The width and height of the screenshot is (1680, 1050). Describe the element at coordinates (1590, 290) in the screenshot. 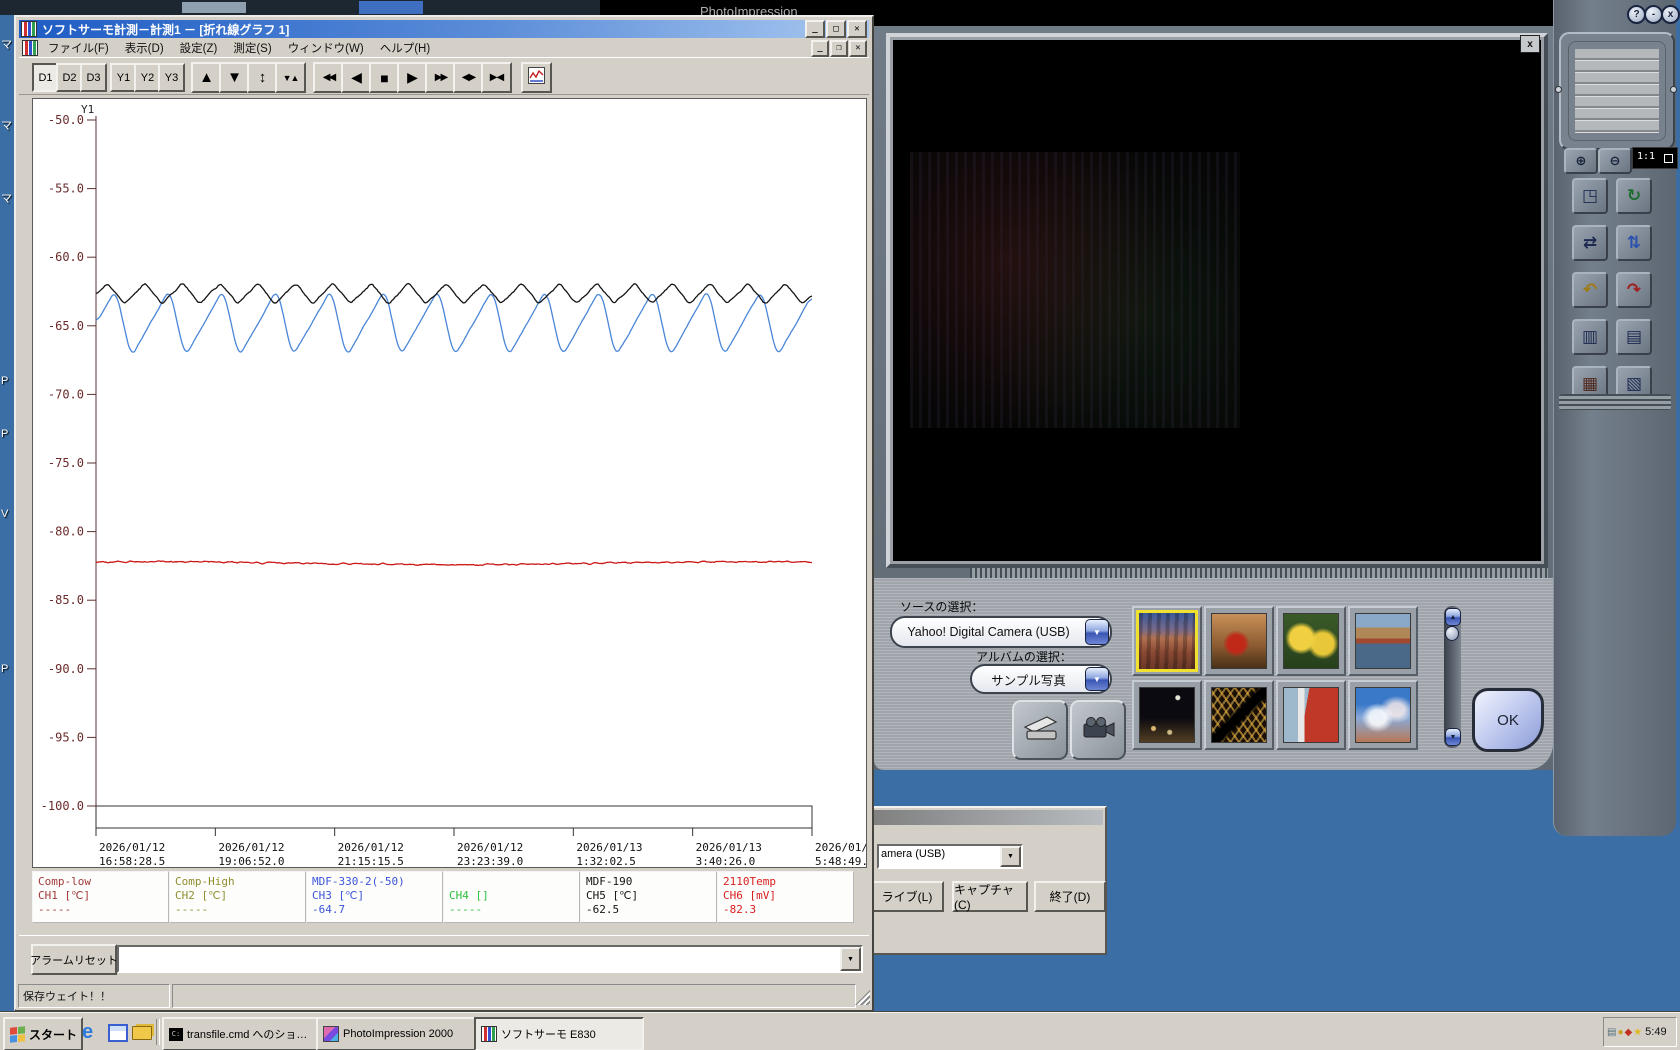

I see `undo-button: ↶` at that location.